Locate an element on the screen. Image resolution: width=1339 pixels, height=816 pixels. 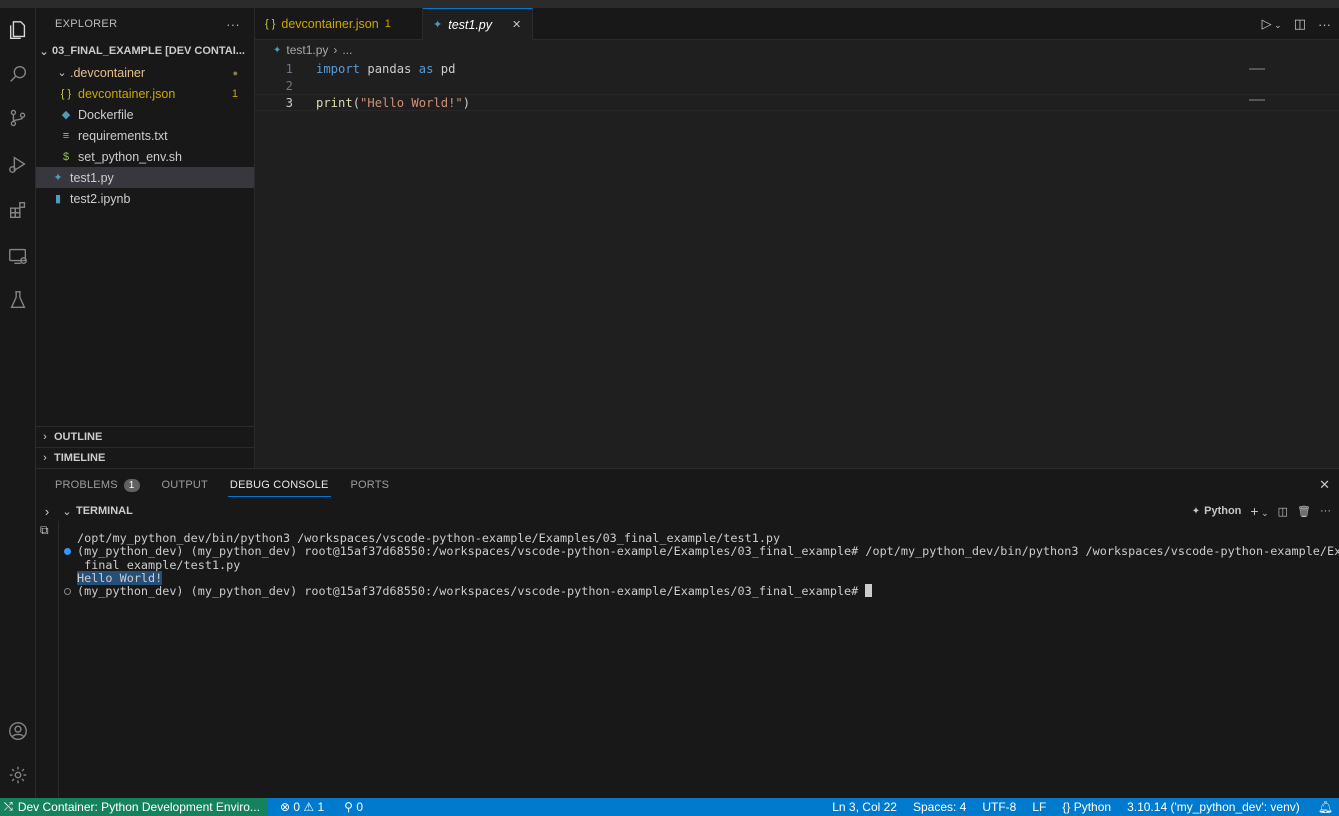
terminal-line: _final_example/test1.py is located at coordinates (159, 565).